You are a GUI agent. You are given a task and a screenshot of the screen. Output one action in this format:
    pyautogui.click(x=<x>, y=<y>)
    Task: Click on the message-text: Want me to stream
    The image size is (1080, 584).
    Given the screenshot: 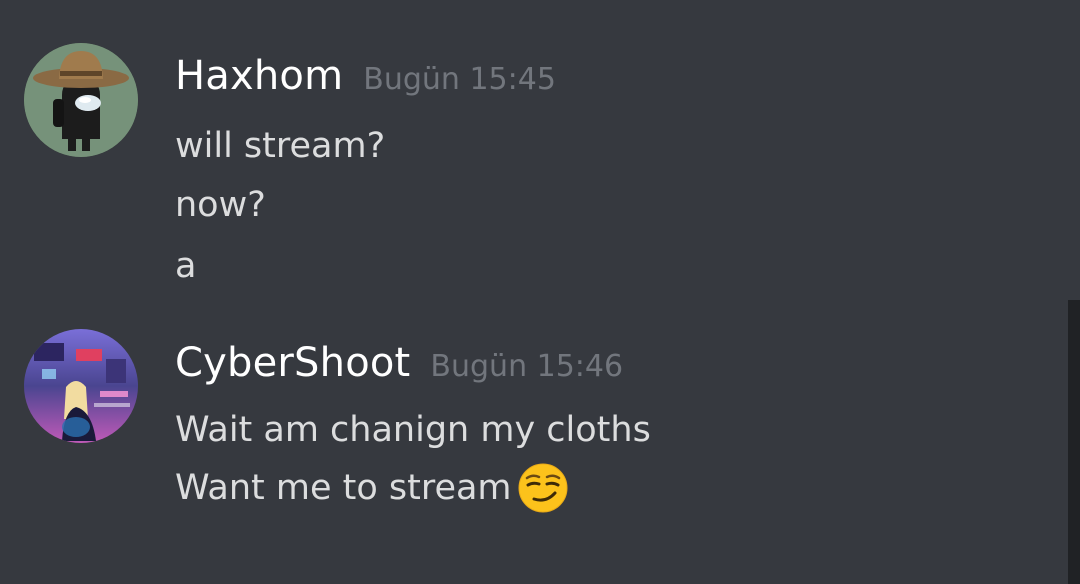 What is the action you would take?
    pyautogui.click(x=343, y=488)
    